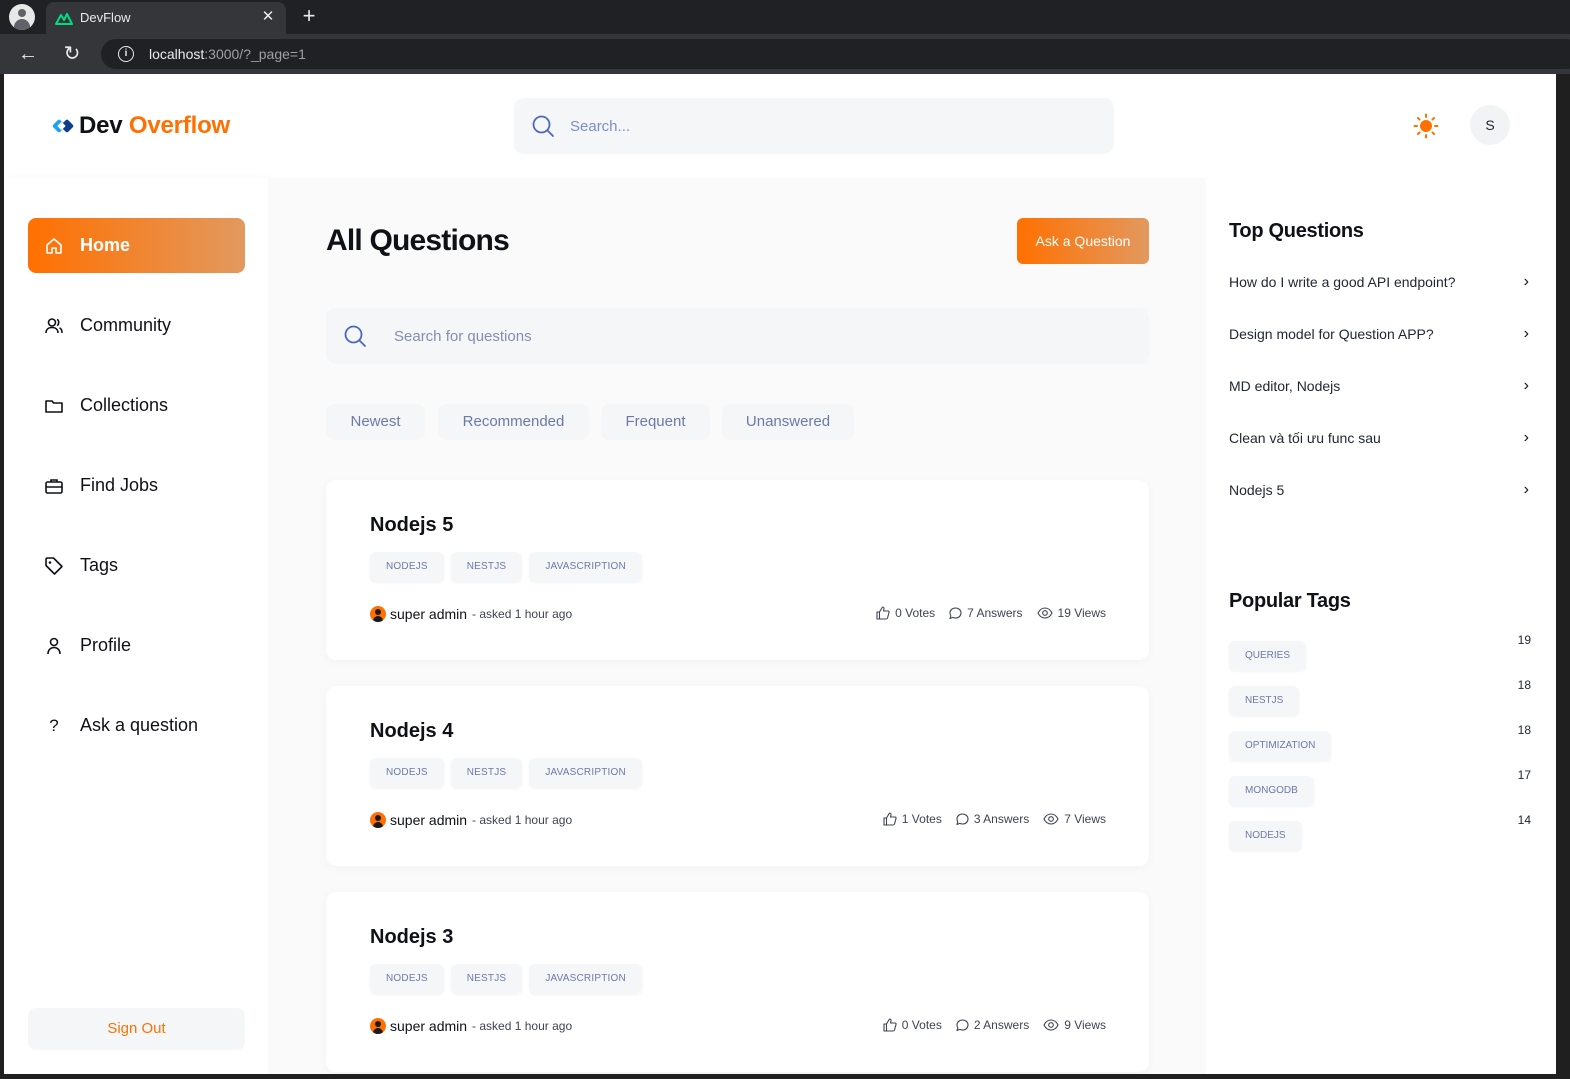 This screenshot has width=1570, height=1079. Describe the element at coordinates (411, 937) in the screenshot. I see `question-title: Nodejs 3` at that location.